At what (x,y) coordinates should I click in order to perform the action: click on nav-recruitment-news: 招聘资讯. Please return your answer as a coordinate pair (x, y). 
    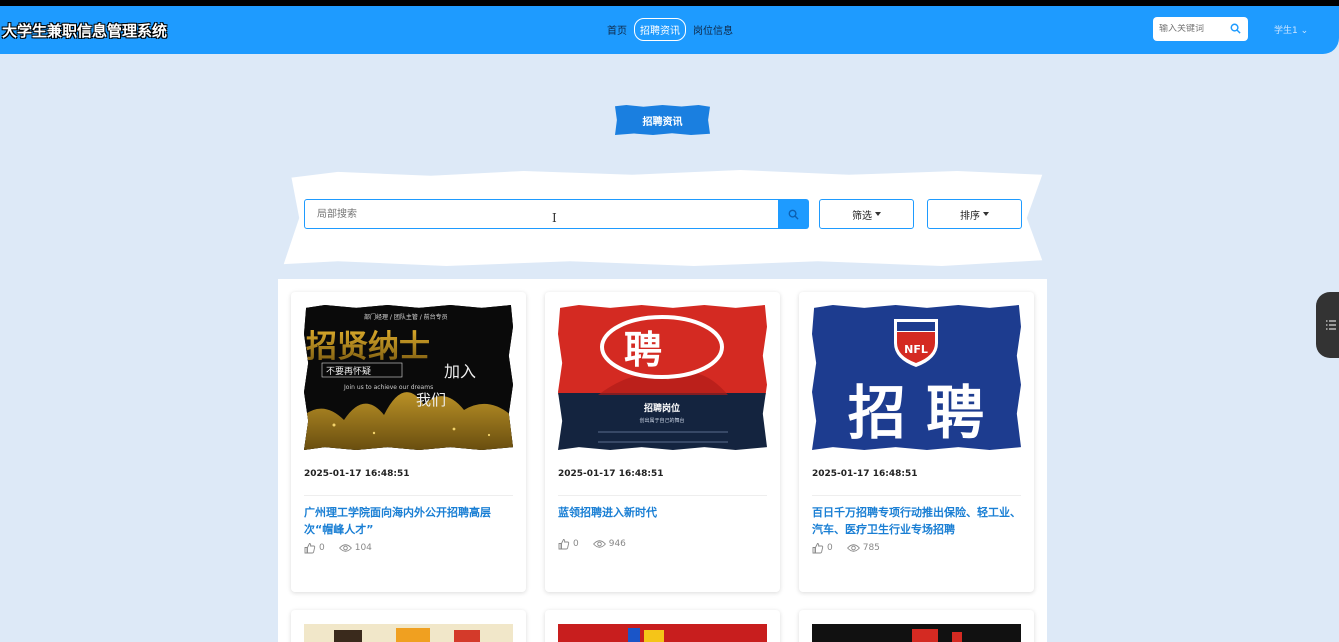
    Looking at the image, I should click on (660, 29).